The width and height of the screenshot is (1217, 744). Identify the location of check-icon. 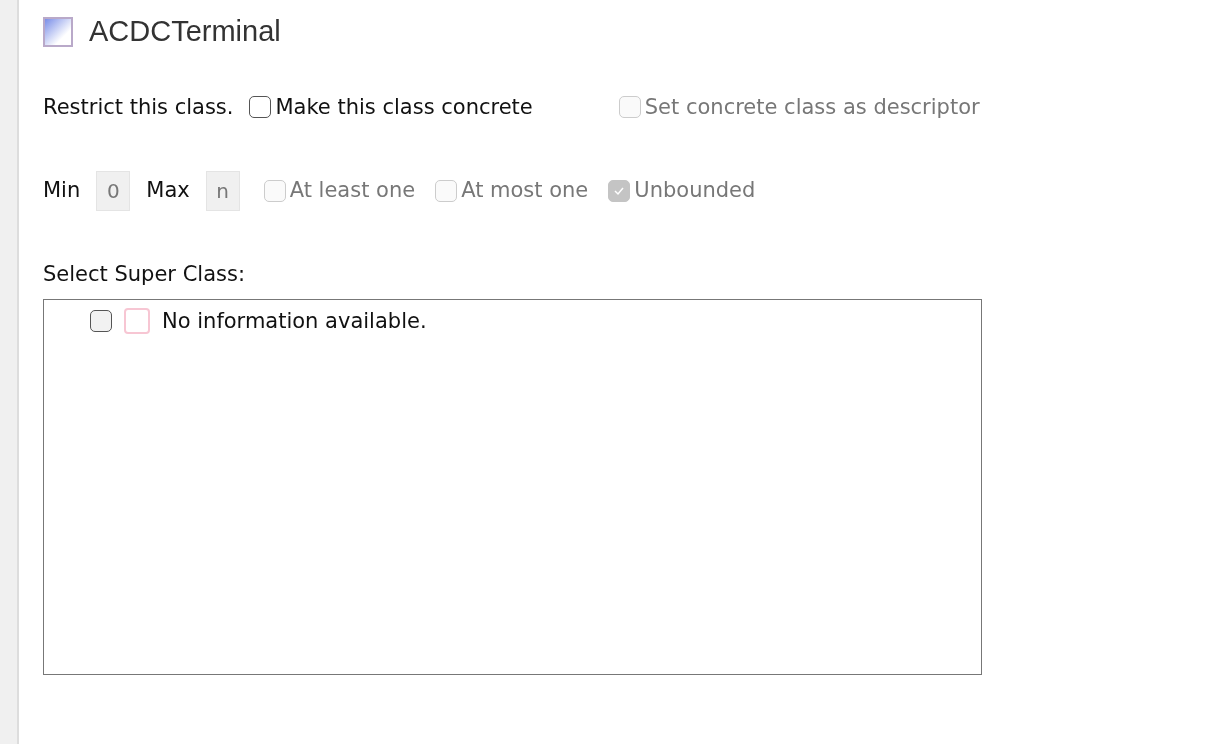
(619, 191).